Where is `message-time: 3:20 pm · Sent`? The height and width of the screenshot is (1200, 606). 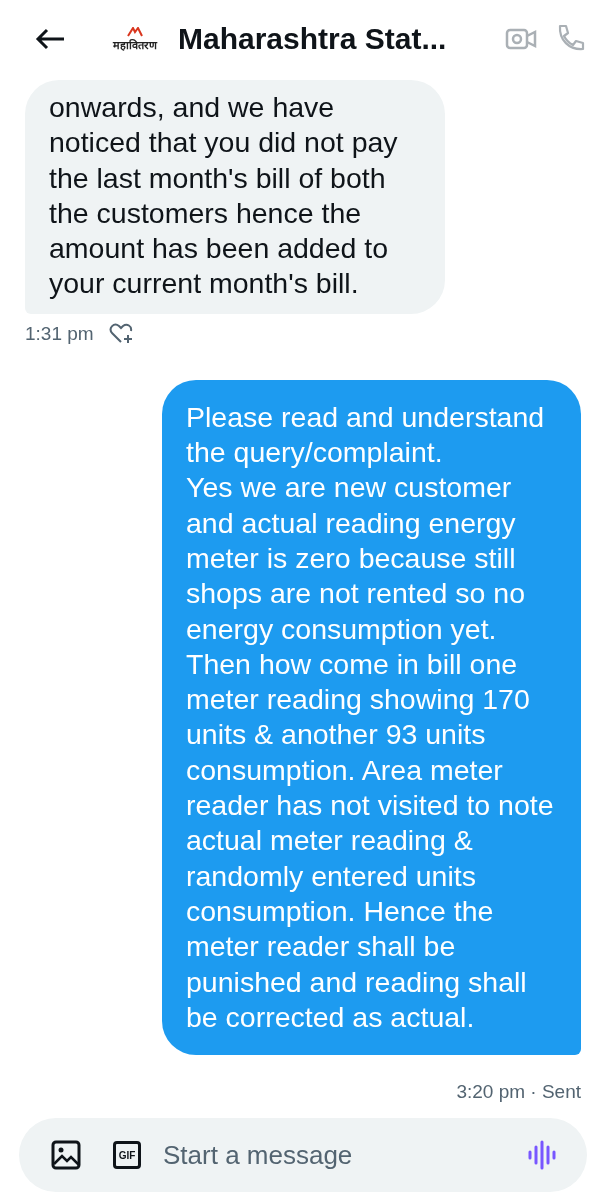
message-time: 3:20 pm · Sent is located at coordinates (518, 1092).